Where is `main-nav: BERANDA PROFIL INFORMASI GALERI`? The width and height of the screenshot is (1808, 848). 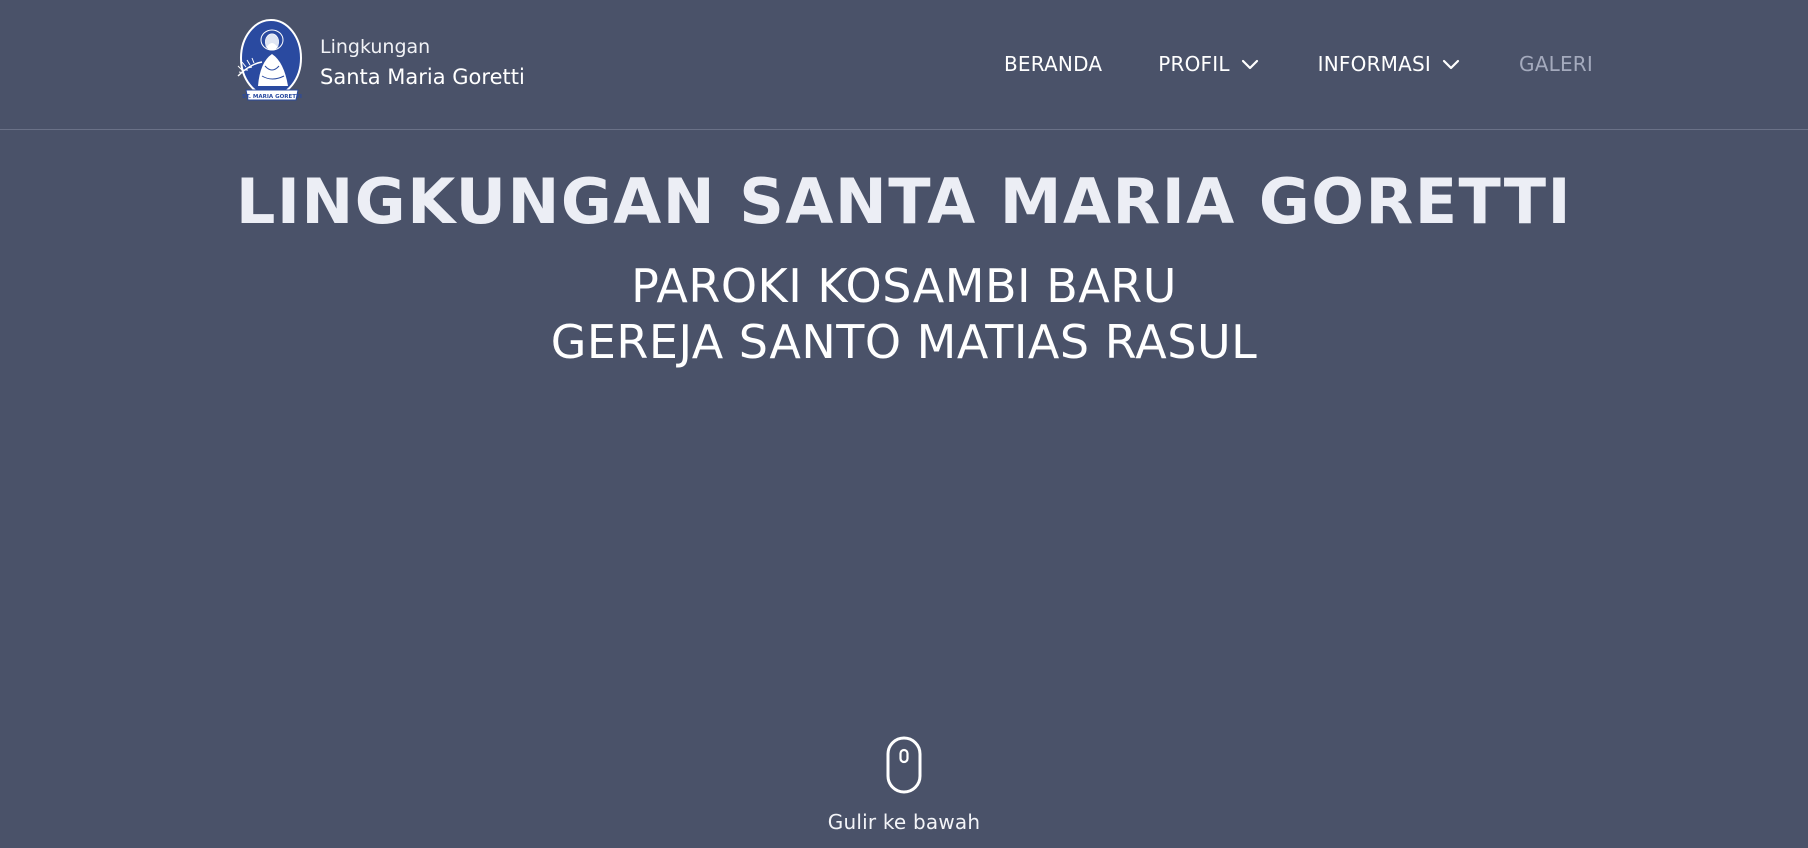 main-nav: BERANDA PROFIL INFORMASI GALERI is located at coordinates (1298, 64).